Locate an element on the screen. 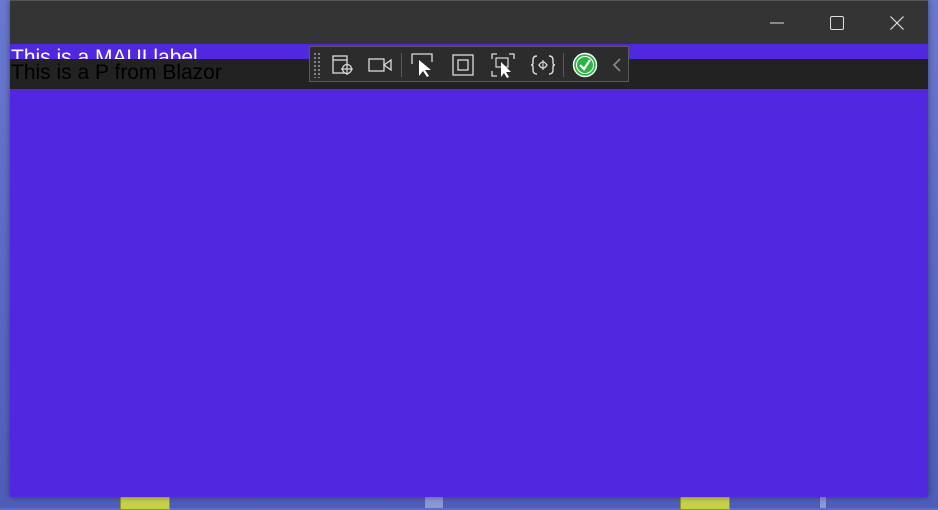 The image size is (938, 510). close-button is located at coordinates (897, 23).